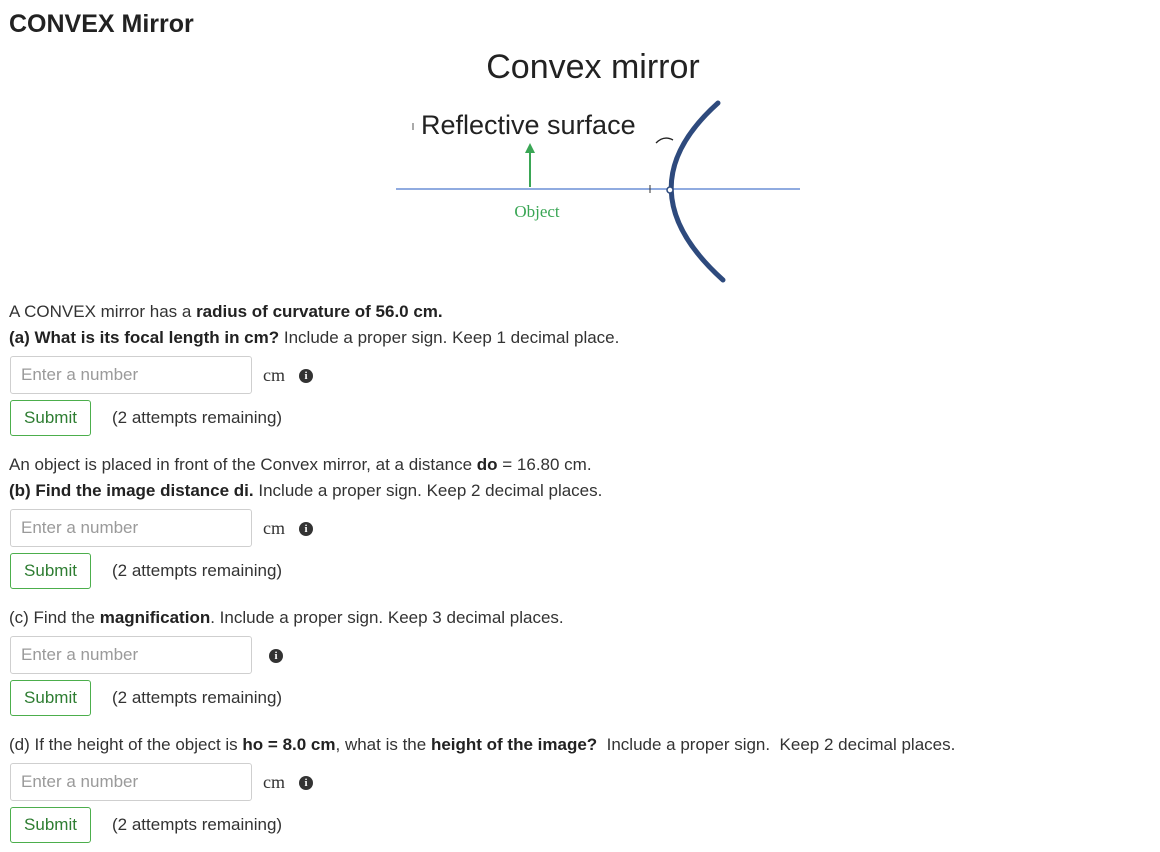 This screenshot has width=1160, height=852. Describe the element at coordinates (131, 655) in the screenshot. I see `answer-input-c` at that location.